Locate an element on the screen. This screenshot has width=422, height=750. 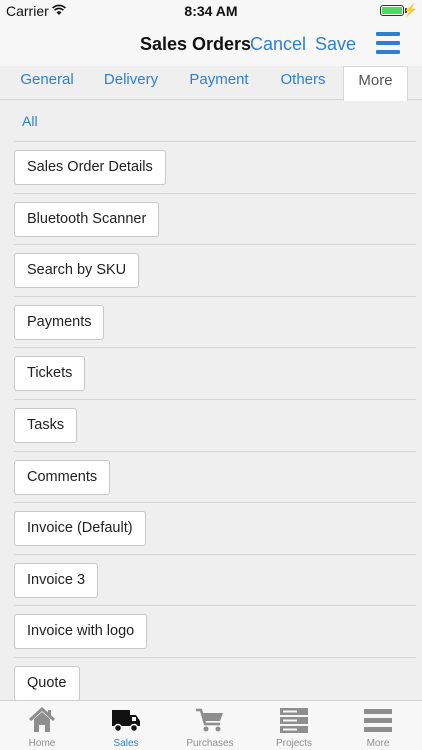
truck-icon is located at coordinates (126, 721).